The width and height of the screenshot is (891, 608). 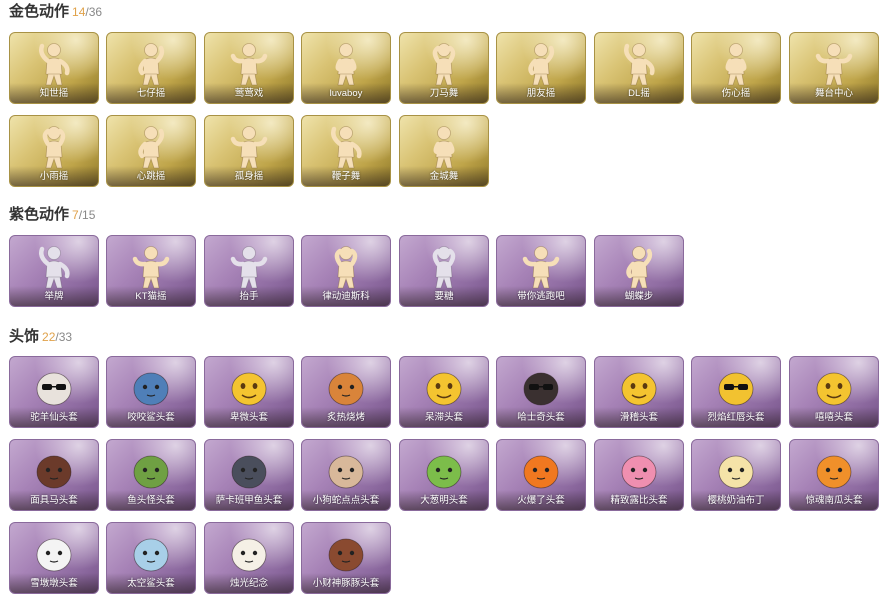 I want to click on tile-label: 樱桃奶油布丁, so click(x=736, y=500).